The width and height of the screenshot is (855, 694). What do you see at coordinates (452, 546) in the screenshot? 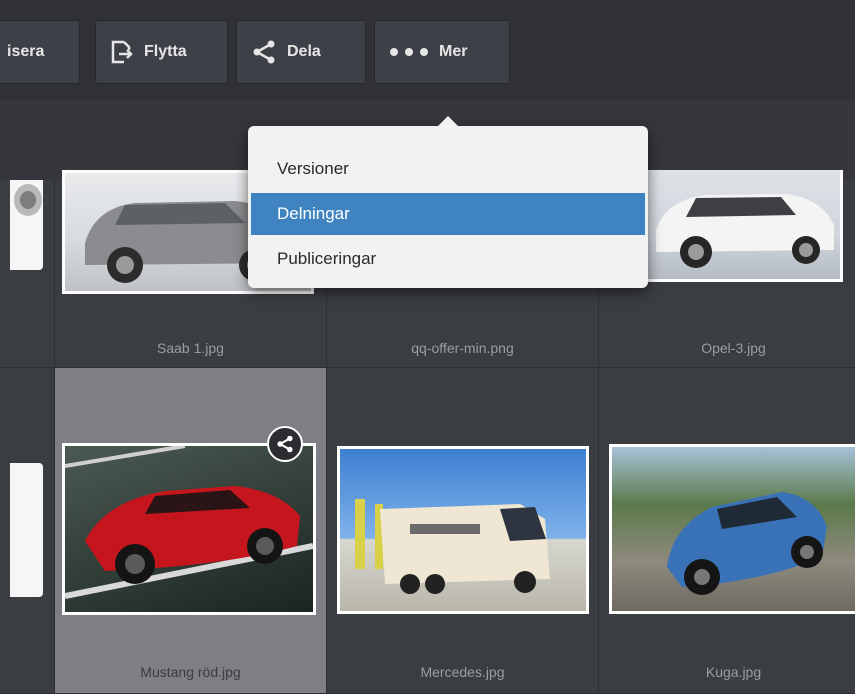
I see `truck-graphic` at bounding box center [452, 546].